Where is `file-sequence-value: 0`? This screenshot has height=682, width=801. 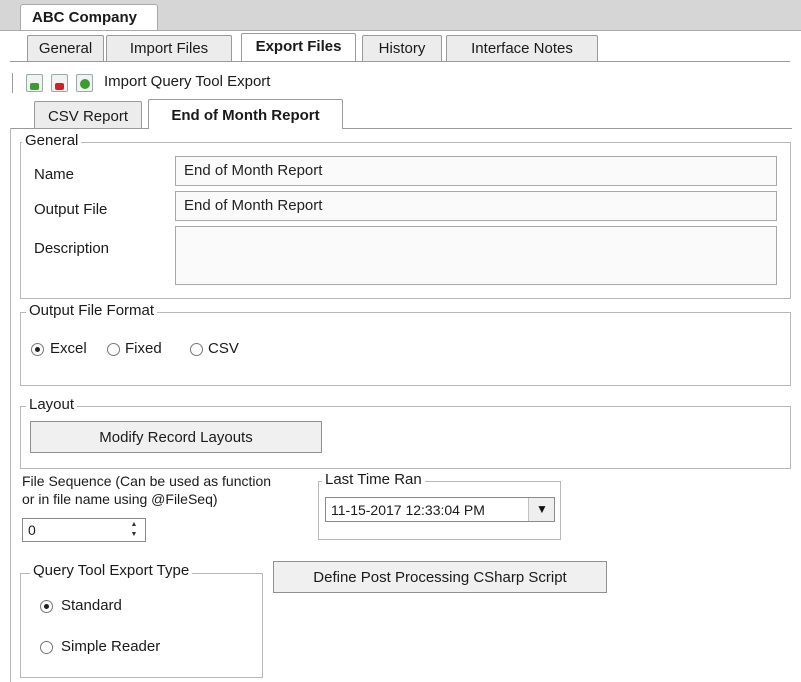 file-sequence-value: 0 is located at coordinates (32, 530).